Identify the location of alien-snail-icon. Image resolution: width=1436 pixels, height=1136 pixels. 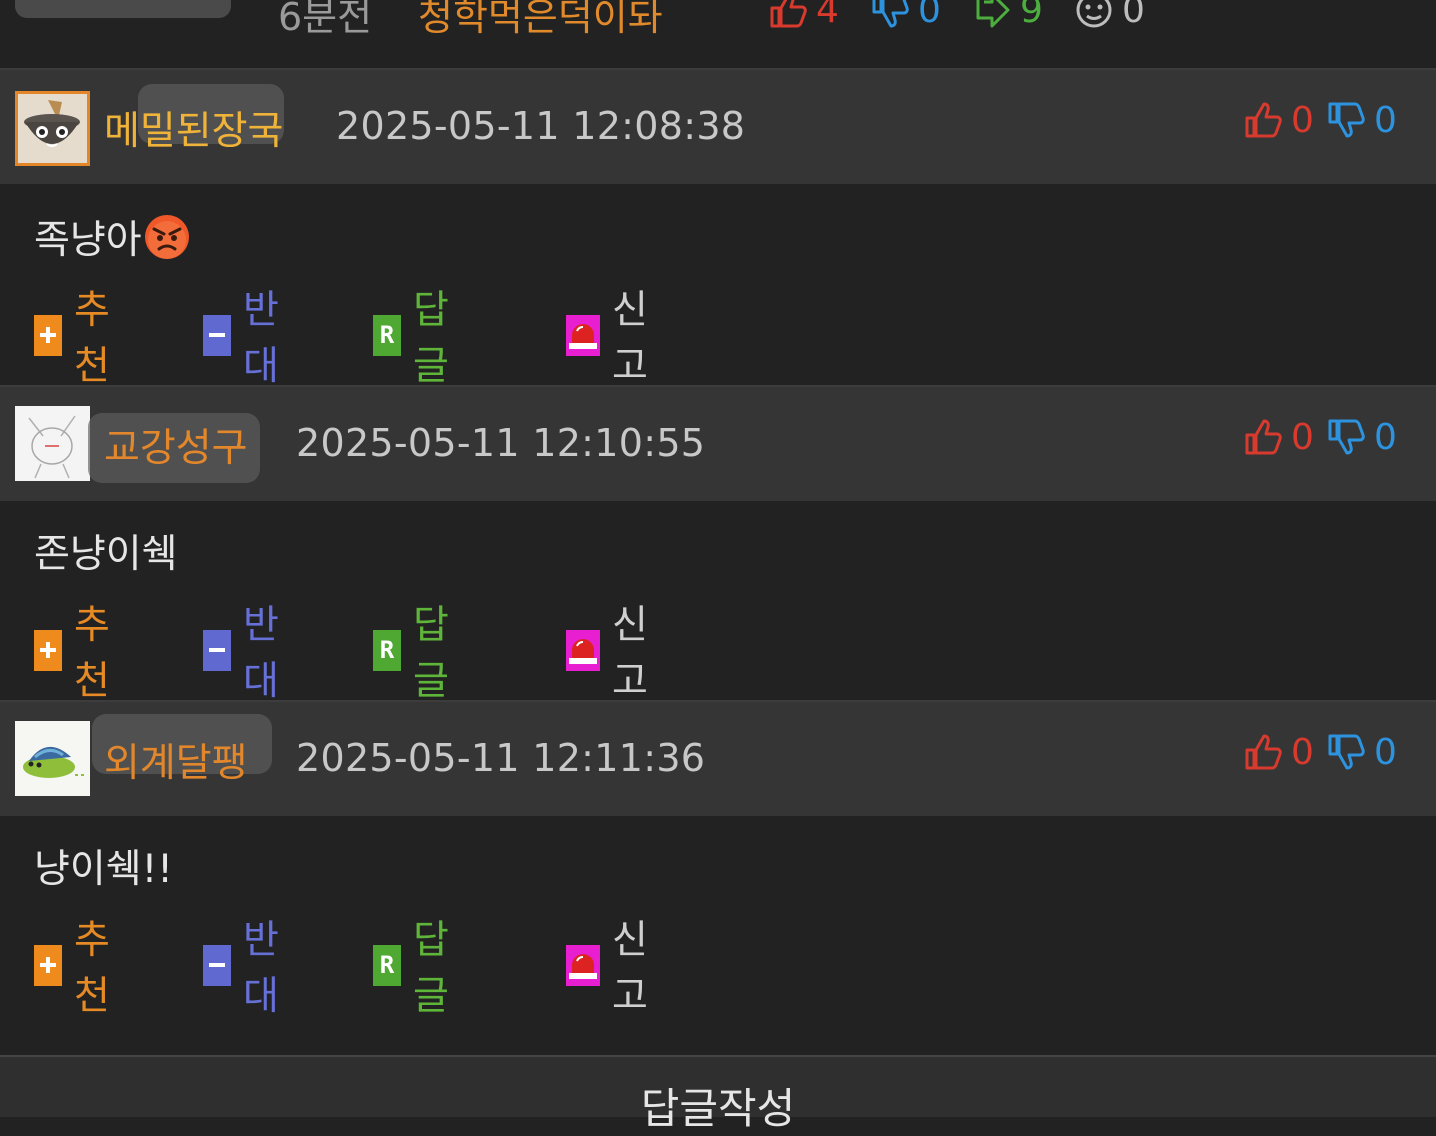
(52, 758).